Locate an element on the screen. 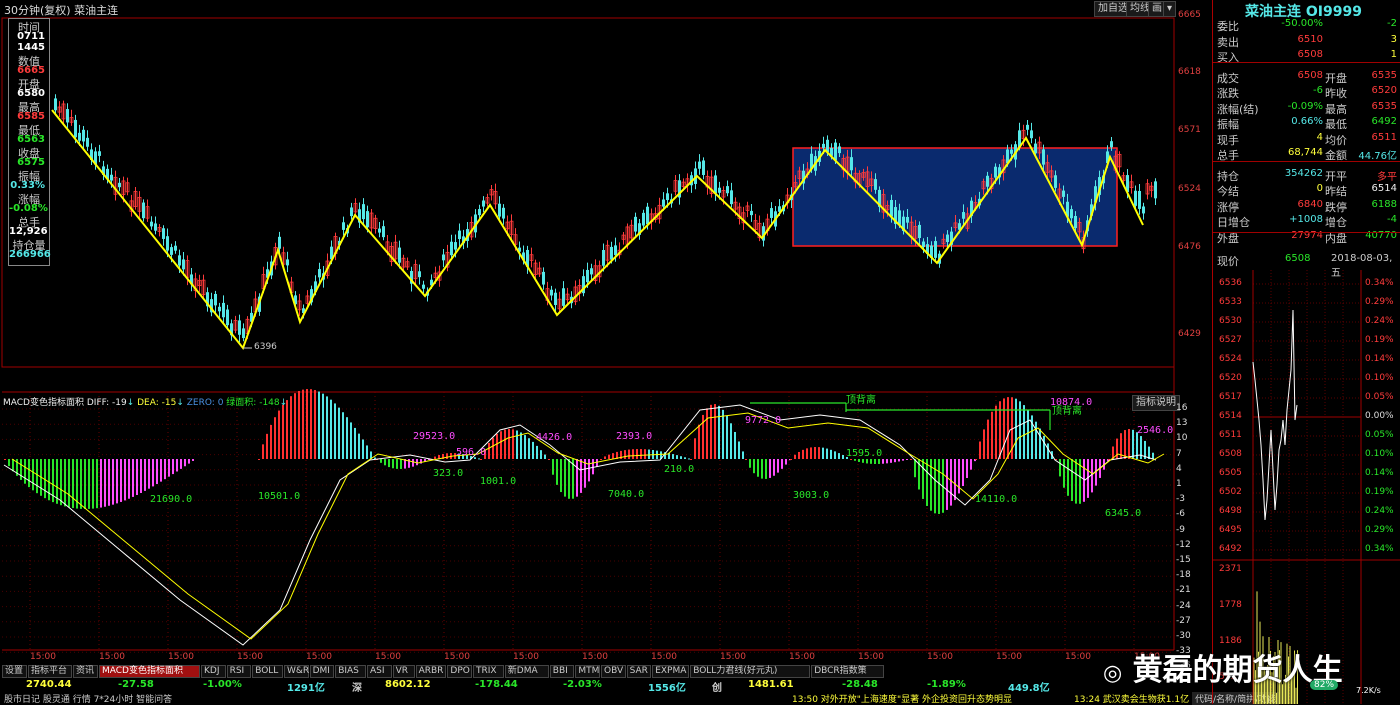  quote-label: 今结 is located at coordinates (1228, 191).